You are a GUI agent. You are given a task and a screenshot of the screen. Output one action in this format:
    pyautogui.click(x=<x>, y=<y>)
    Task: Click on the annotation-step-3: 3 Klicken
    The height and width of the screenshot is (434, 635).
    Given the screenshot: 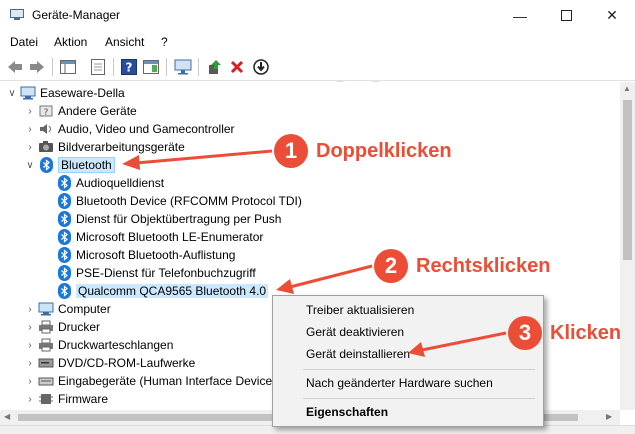 What is the action you would take?
    pyautogui.click(x=564, y=333)
    